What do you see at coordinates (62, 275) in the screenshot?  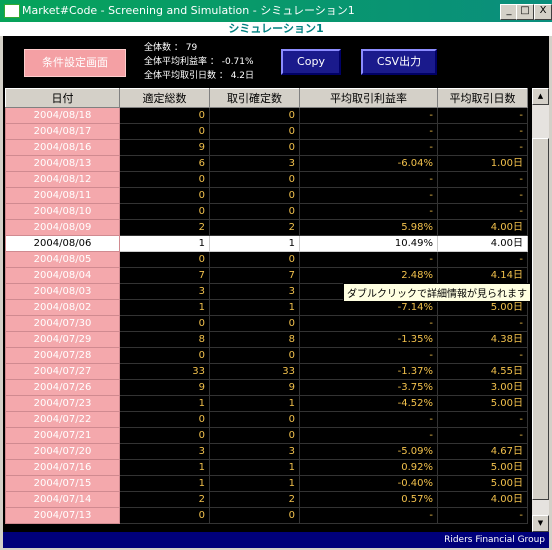 I see `date-cell: 2004/08/04` at bounding box center [62, 275].